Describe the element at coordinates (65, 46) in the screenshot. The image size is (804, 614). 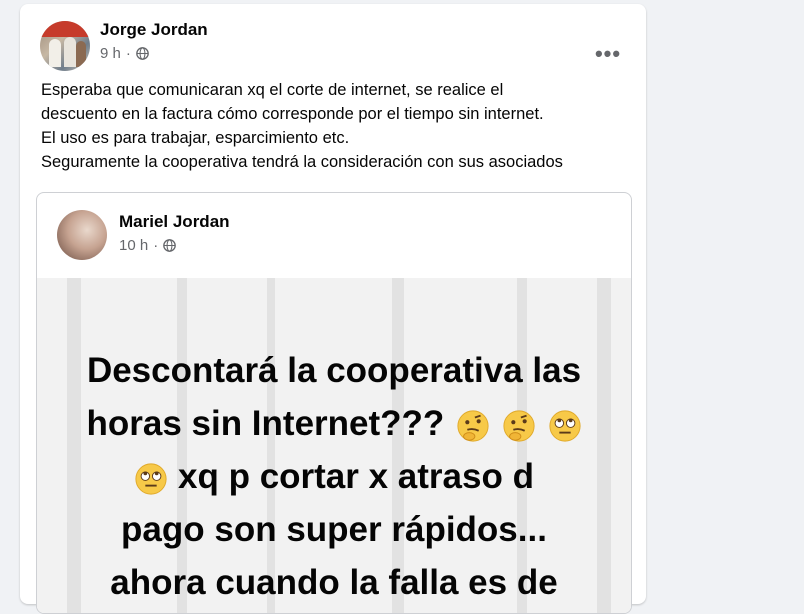
I see `author-avatar` at that location.